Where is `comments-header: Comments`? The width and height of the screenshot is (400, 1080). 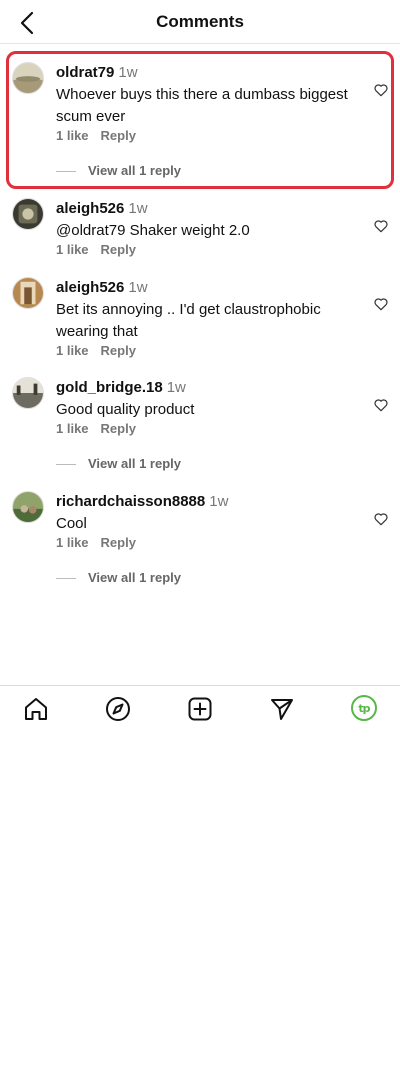
comments-header: Comments is located at coordinates (200, 22).